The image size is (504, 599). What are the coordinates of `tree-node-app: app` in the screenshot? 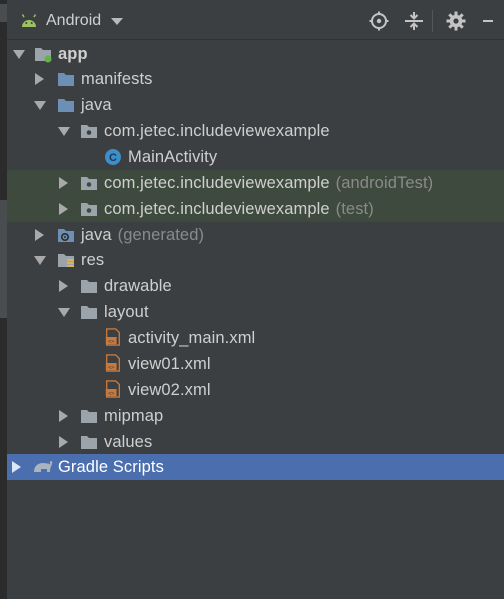 It's located at (255, 54).